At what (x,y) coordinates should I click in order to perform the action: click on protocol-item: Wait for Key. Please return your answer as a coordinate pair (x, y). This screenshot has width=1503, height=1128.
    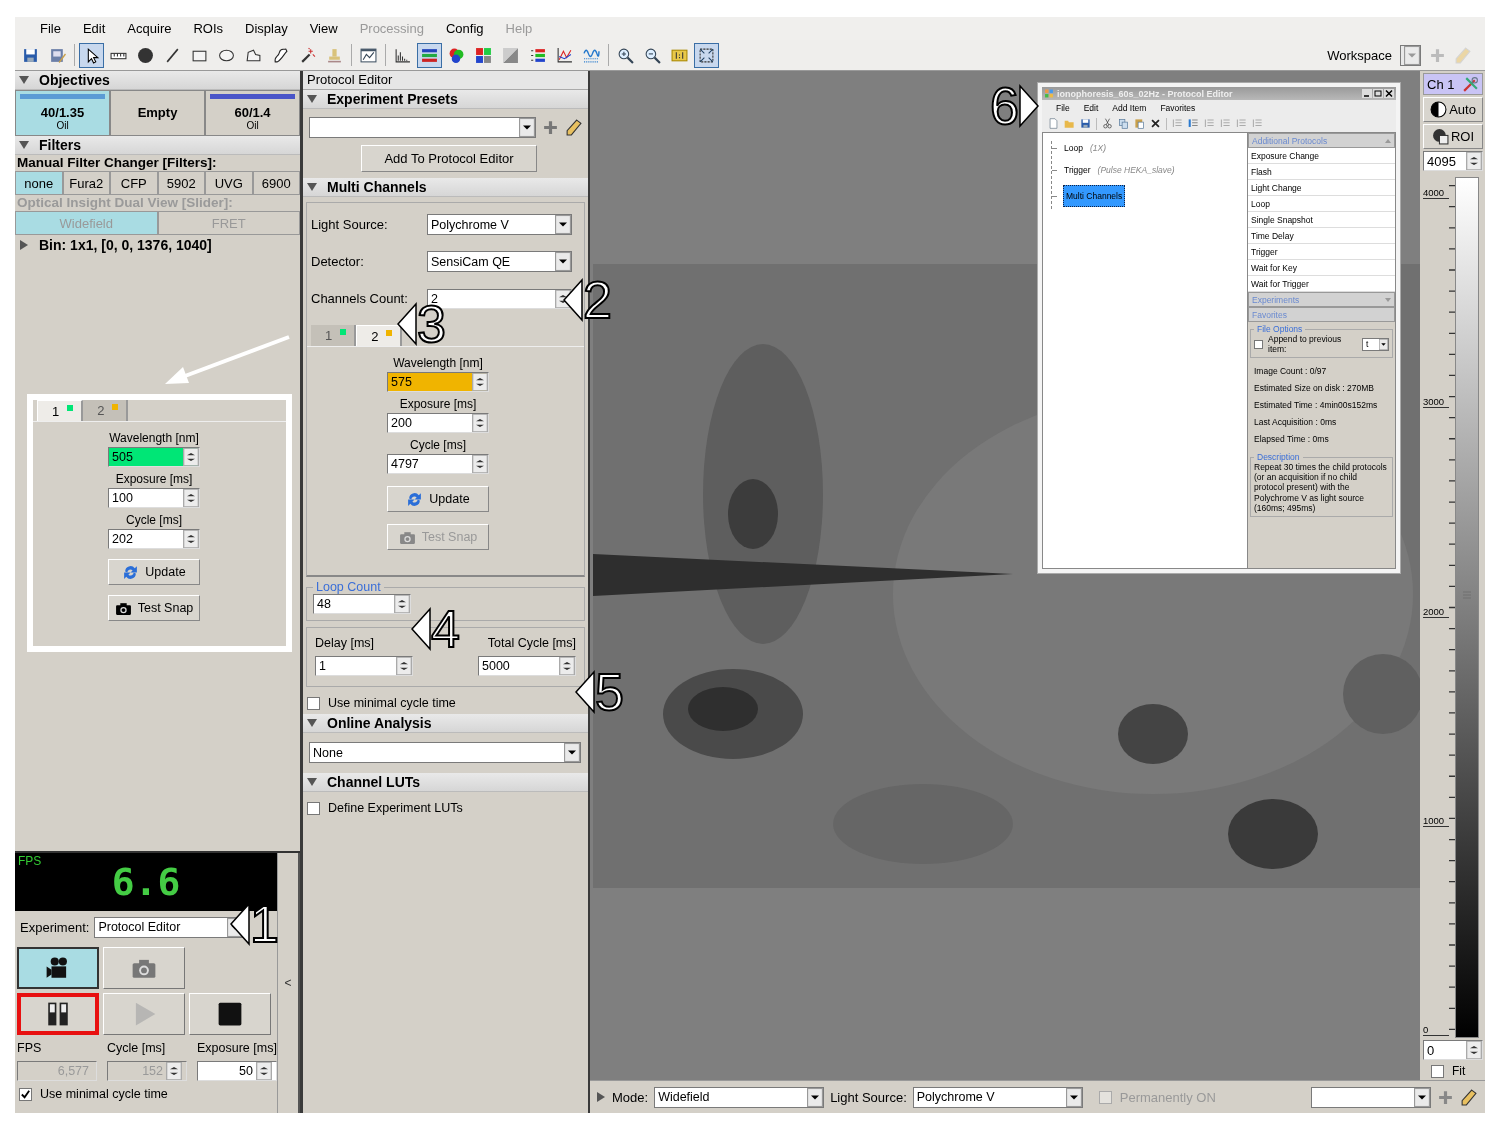
    Looking at the image, I should click on (1321, 268).